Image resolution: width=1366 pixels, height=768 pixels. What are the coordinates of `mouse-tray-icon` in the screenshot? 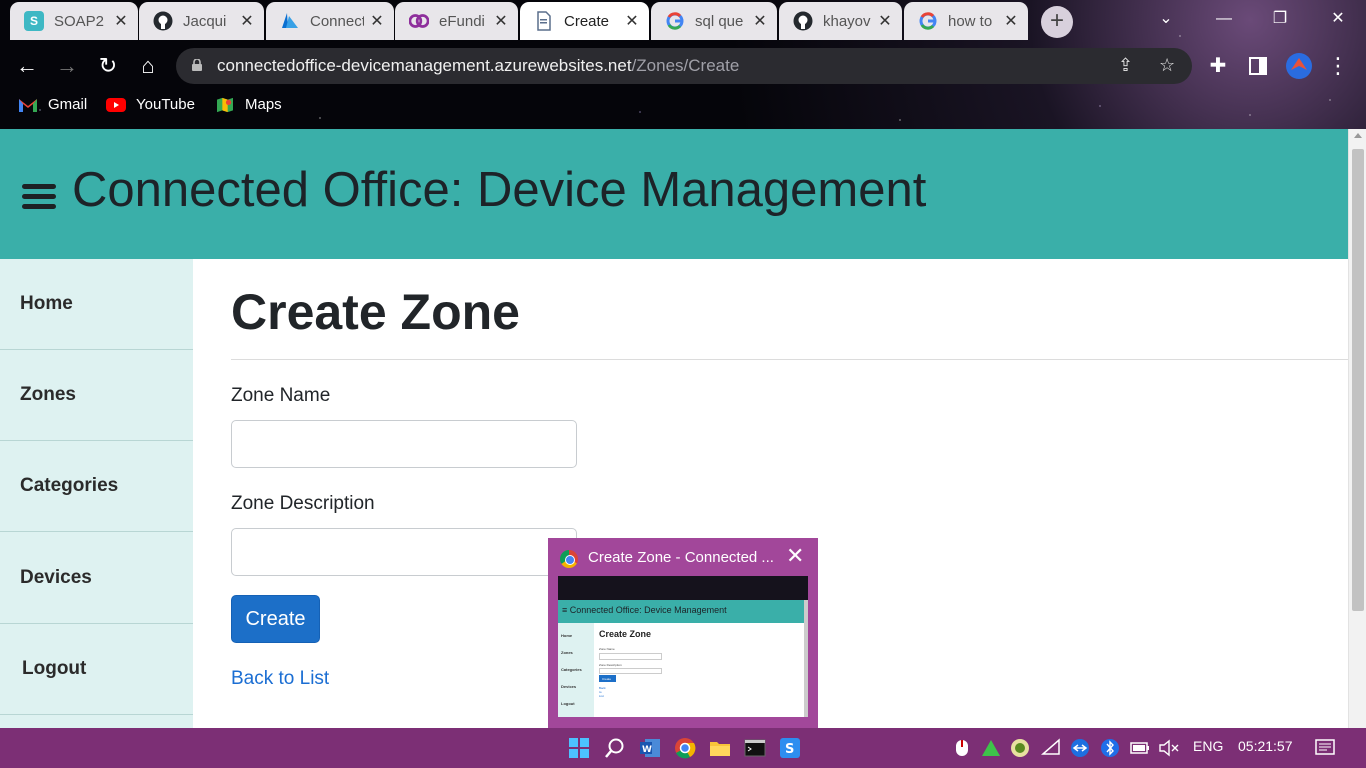 It's located at (962, 748).